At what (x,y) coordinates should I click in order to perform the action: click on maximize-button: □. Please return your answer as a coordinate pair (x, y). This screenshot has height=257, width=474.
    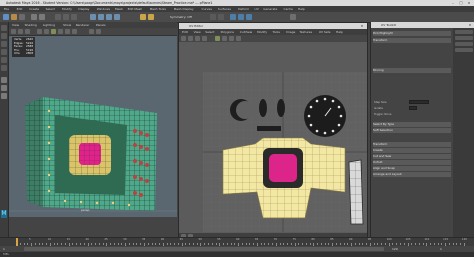
    Looking at the image, I should click on (461, 3).